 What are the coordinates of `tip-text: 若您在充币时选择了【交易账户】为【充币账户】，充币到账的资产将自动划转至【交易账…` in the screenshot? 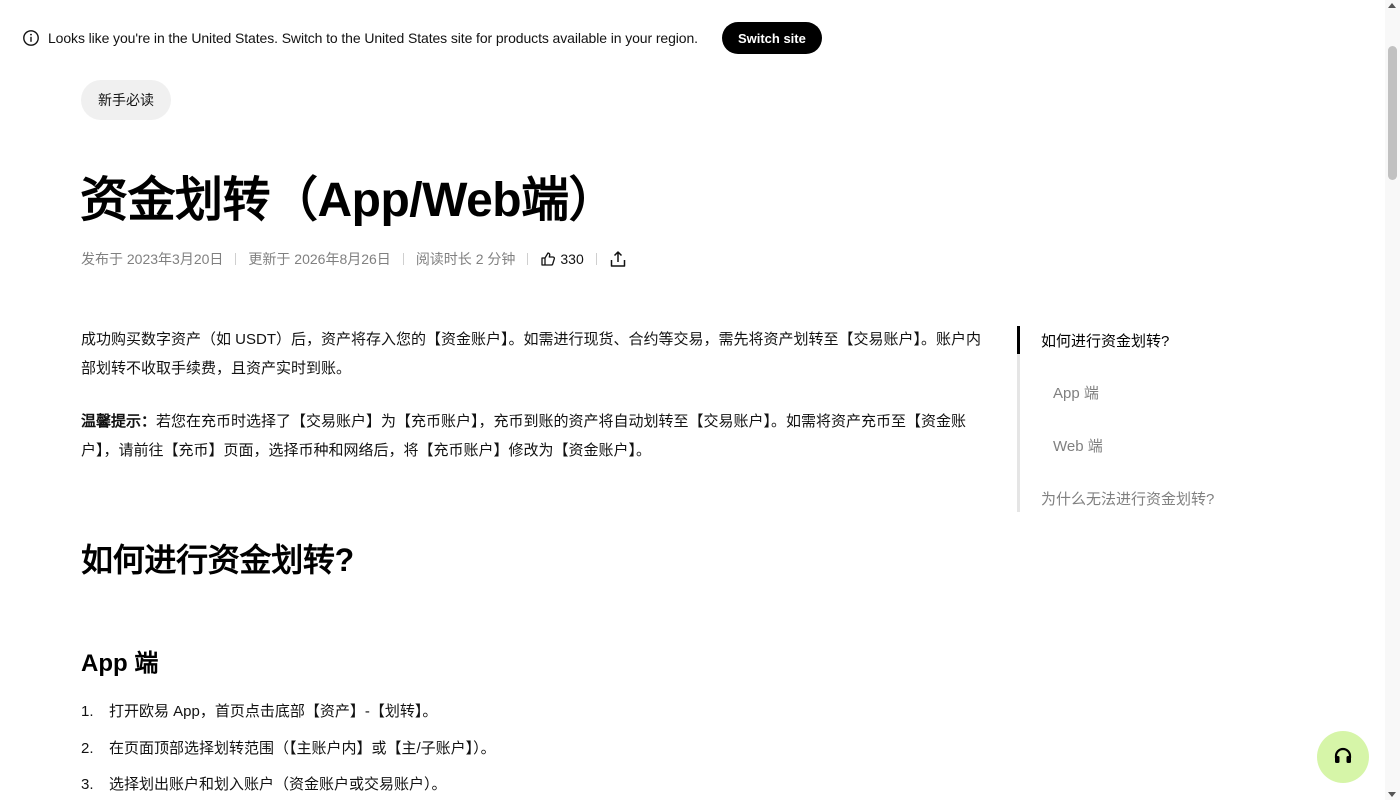 It's located at (524, 436).